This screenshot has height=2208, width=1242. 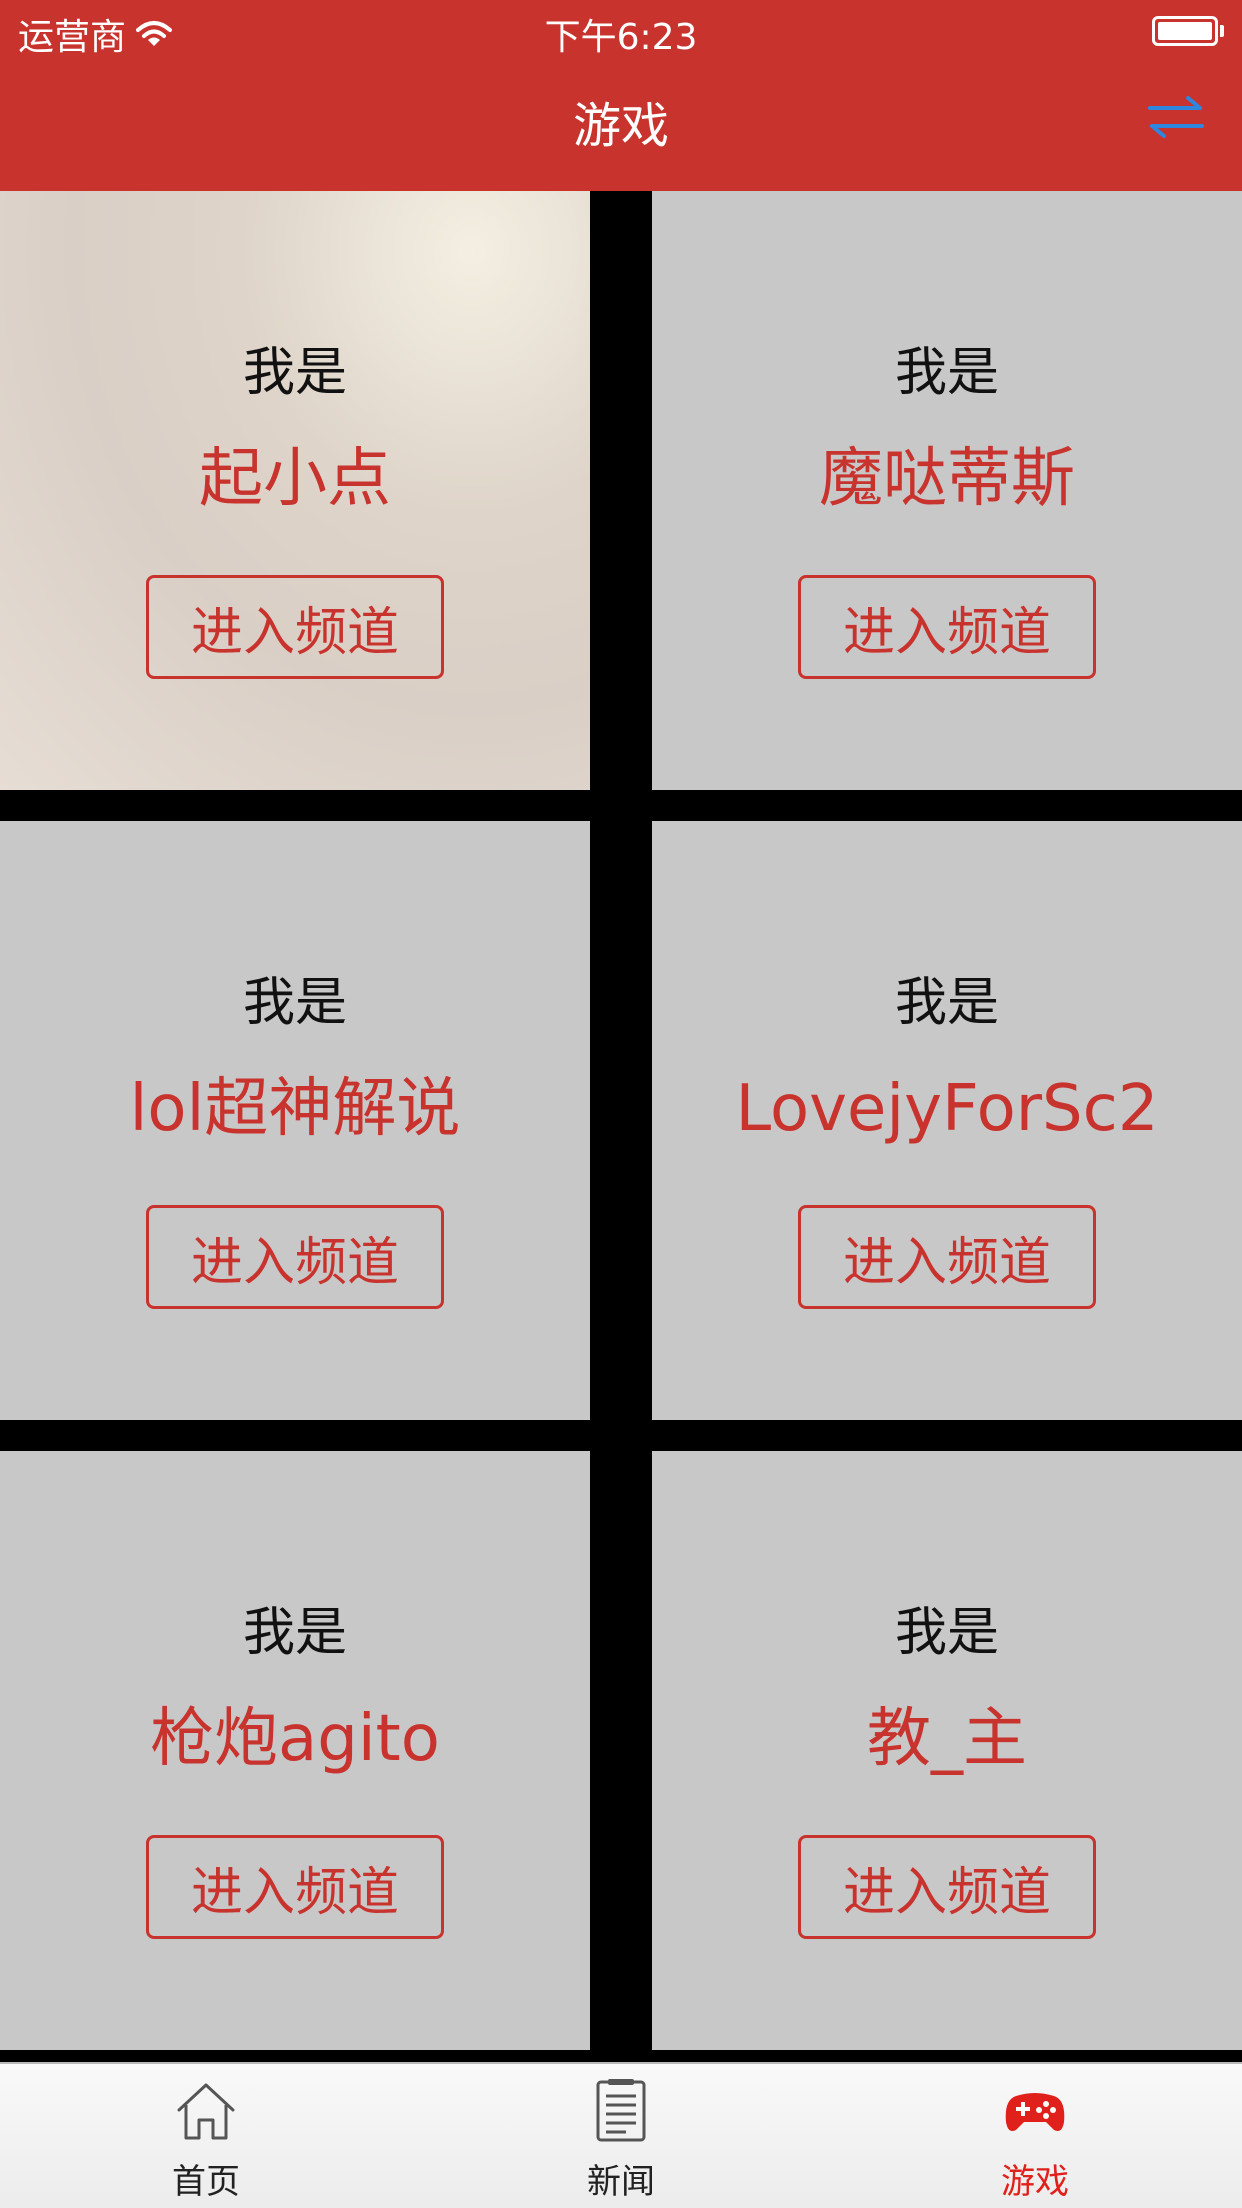 What do you see at coordinates (1035, 2182) in the screenshot?
I see `tab-label: 游戏` at bounding box center [1035, 2182].